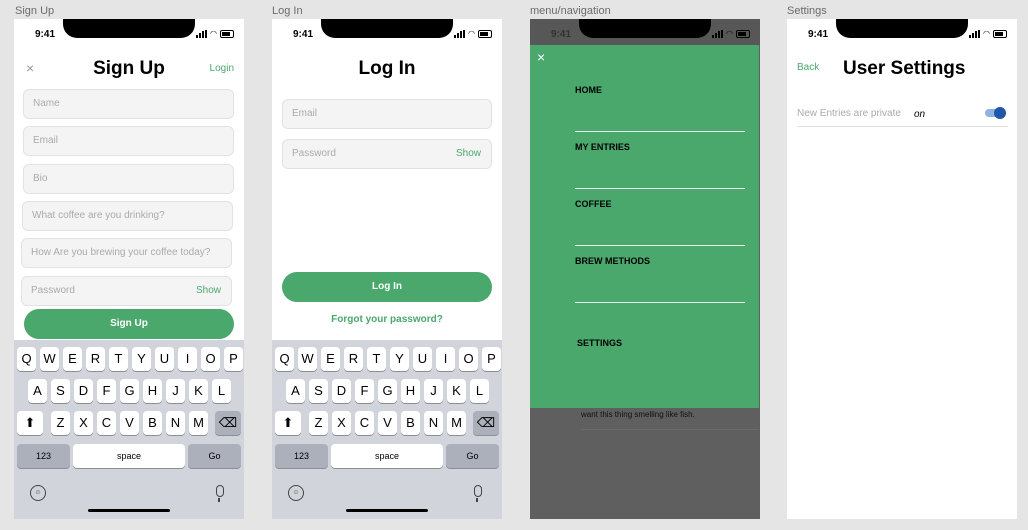  Describe the element at coordinates (128, 104) in the screenshot. I see `name-field: Name` at that location.